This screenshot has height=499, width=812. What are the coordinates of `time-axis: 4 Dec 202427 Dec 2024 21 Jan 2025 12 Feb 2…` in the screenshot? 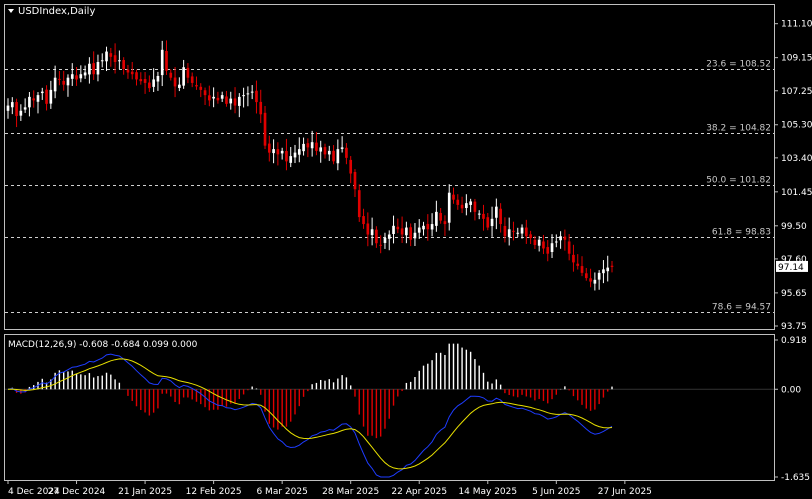 It's located at (329, 488).